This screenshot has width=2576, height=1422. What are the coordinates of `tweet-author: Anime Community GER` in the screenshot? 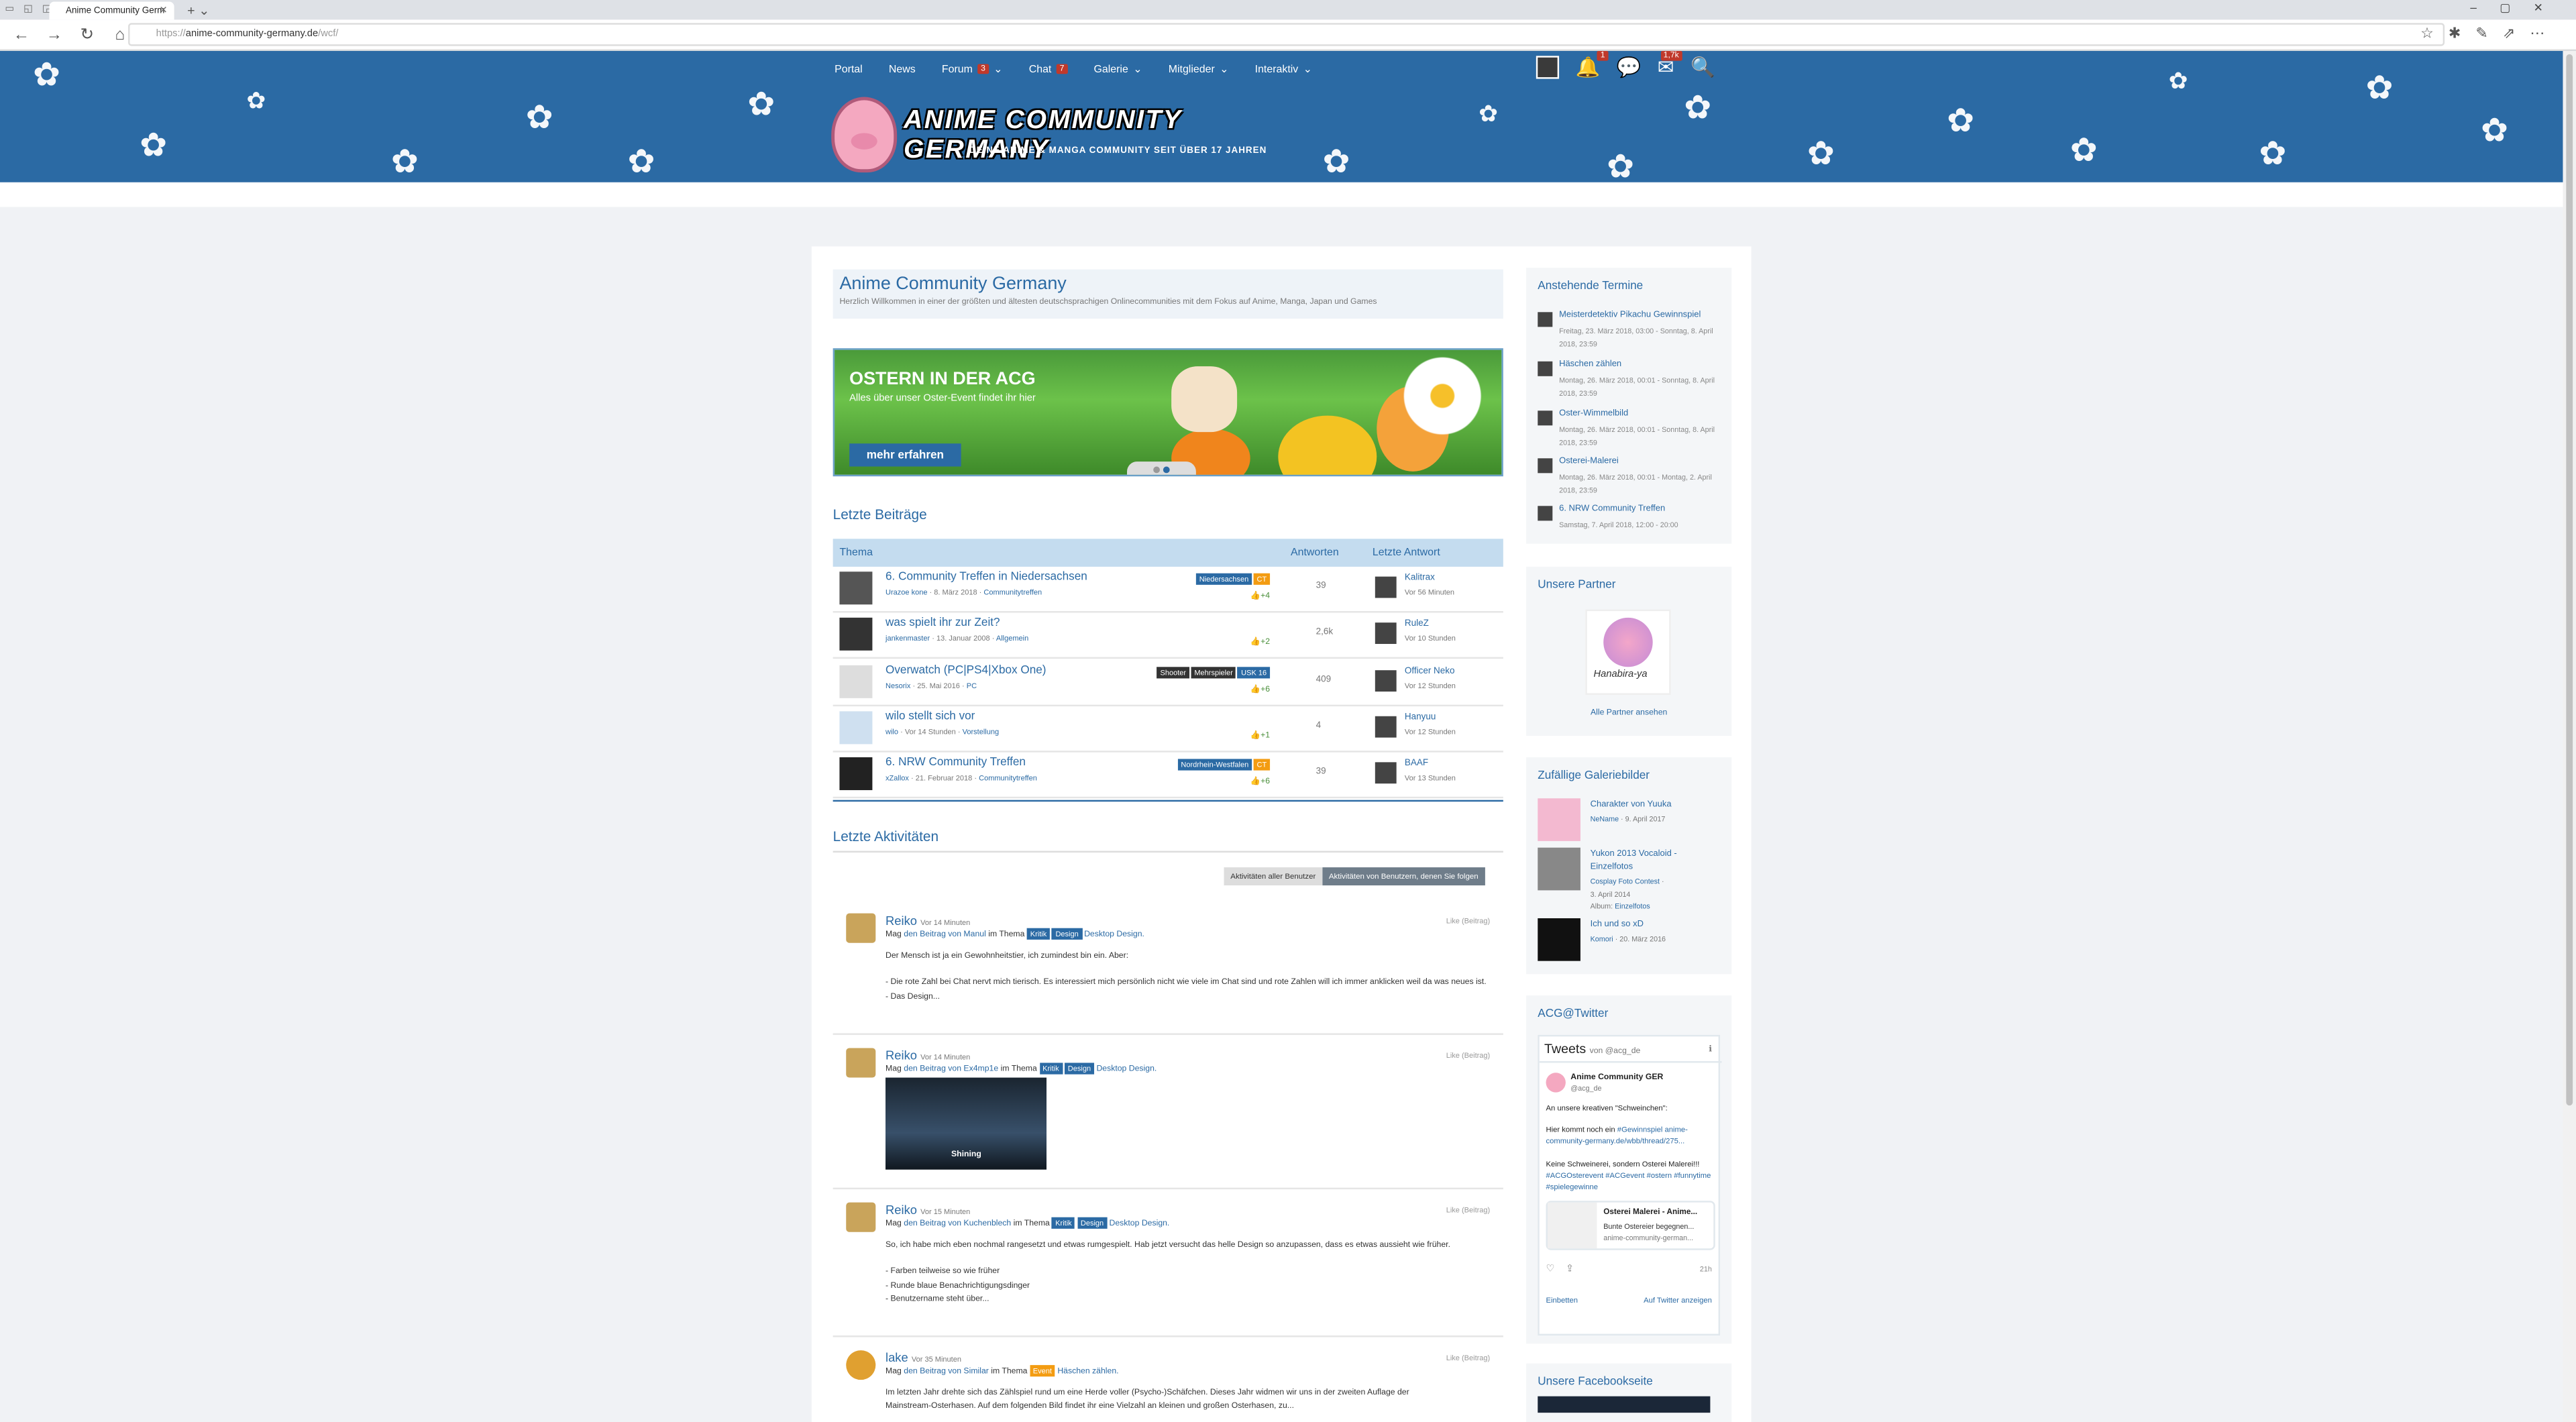 It's located at (1616, 1078).